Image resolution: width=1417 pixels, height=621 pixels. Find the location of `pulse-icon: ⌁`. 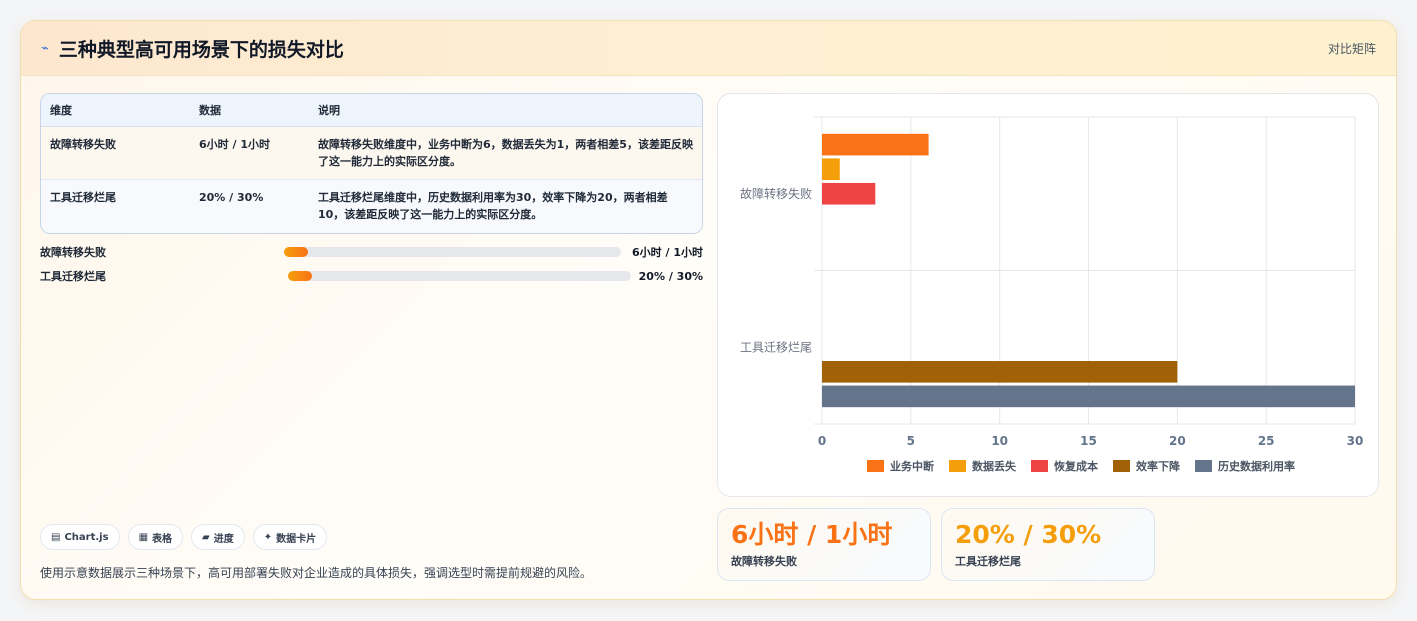

pulse-icon: ⌁ is located at coordinates (45, 48).